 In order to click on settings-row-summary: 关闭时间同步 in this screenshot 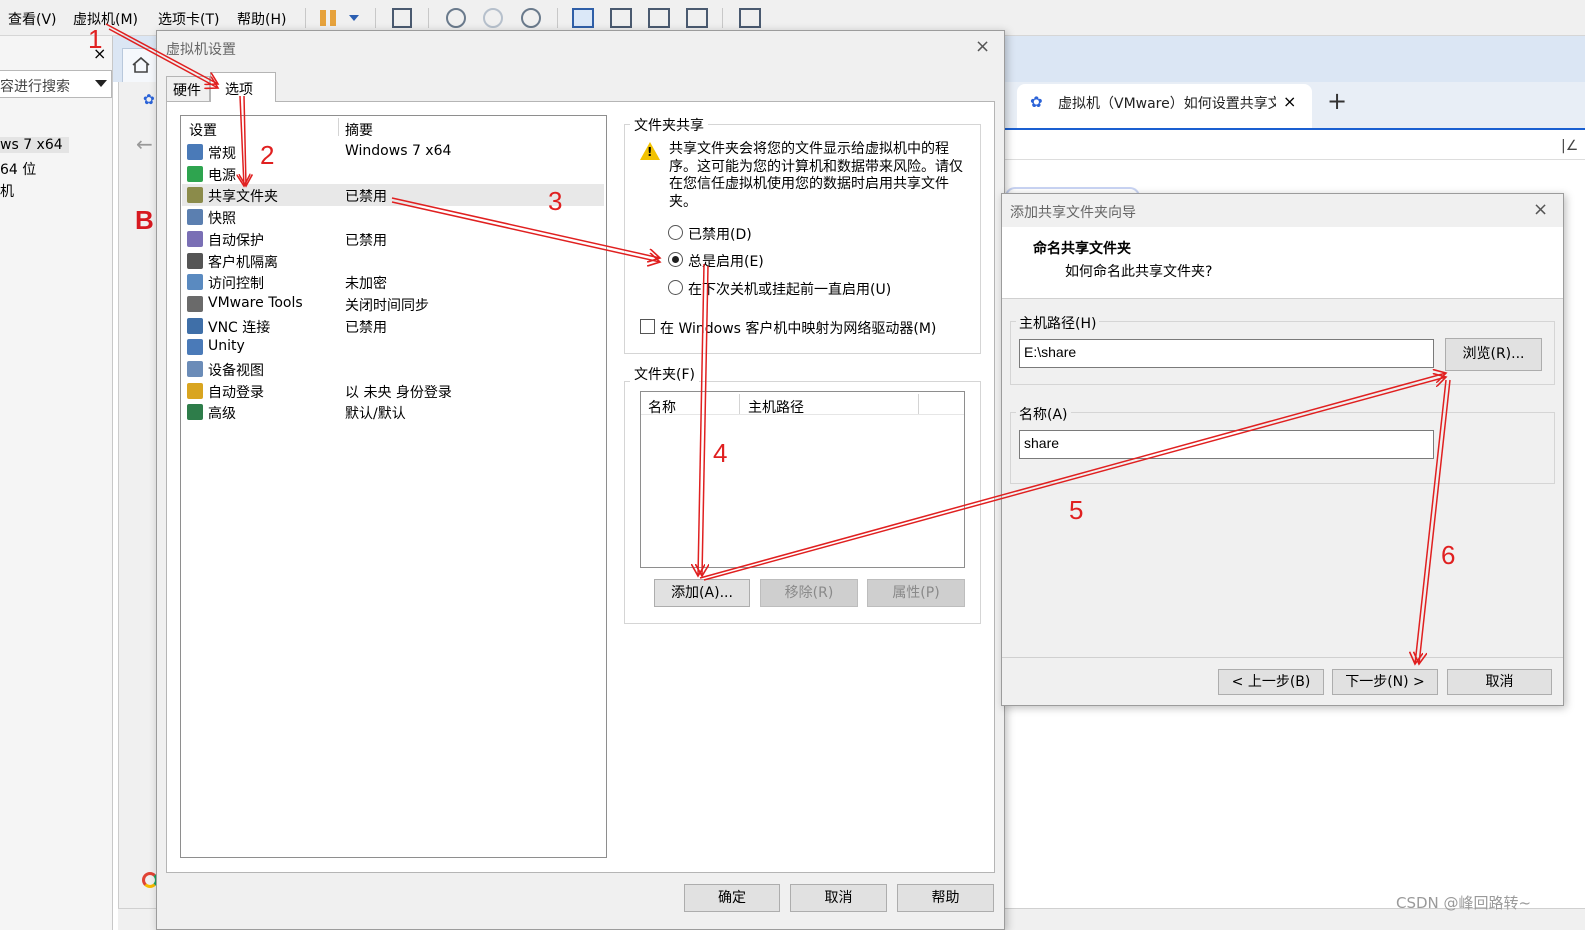, I will do `click(387, 306)`.